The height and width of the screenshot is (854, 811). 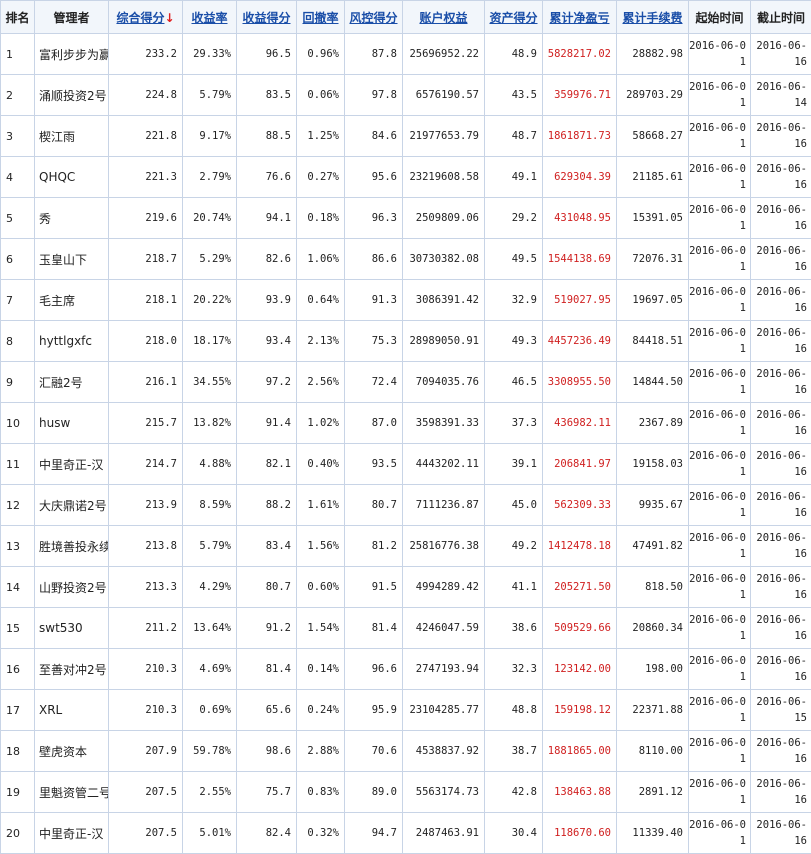 I want to click on header-drawdown: 回撤率, so click(x=321, y=17).